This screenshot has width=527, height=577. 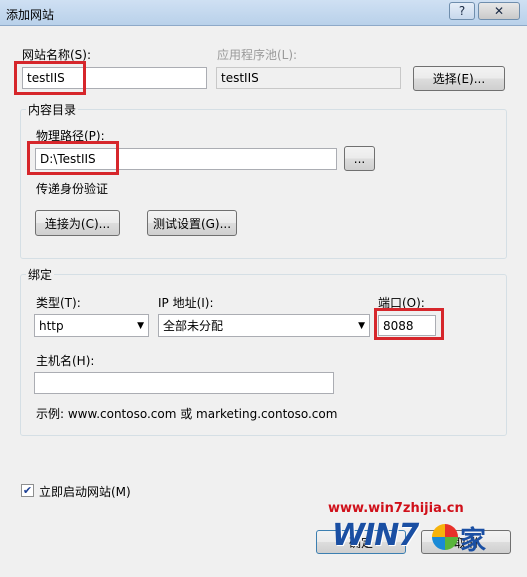 I want to click on watermark-url: www.win7zhijia.cn, so click(x=396, y=508).